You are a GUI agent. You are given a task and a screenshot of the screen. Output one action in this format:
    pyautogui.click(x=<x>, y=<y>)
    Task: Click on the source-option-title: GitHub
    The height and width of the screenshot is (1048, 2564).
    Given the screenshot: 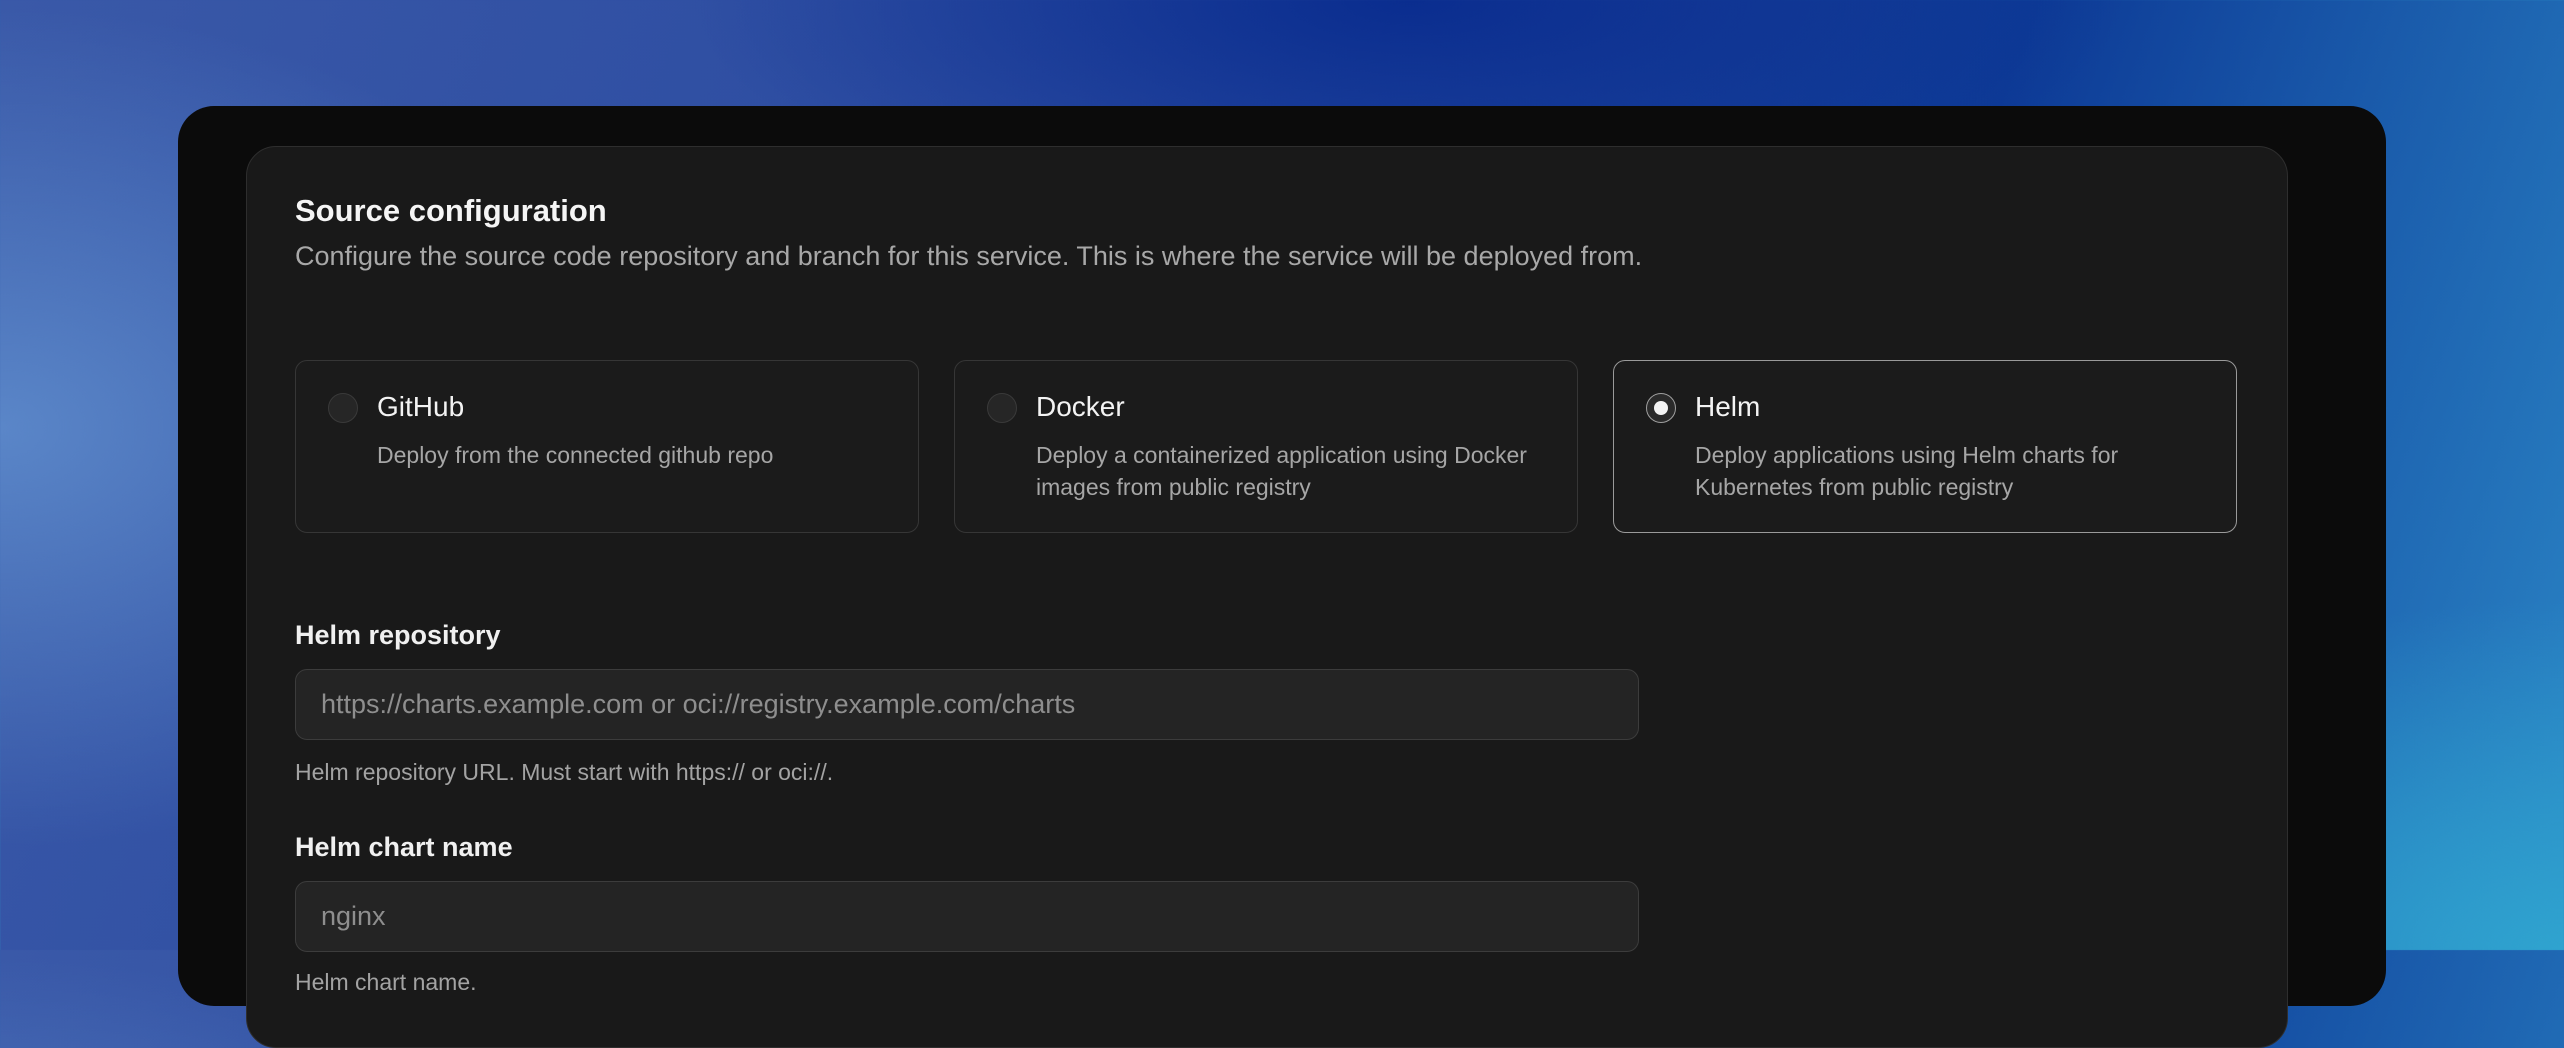 What is the action you would take?
    pyautogui.click(x=421, y=406)
    